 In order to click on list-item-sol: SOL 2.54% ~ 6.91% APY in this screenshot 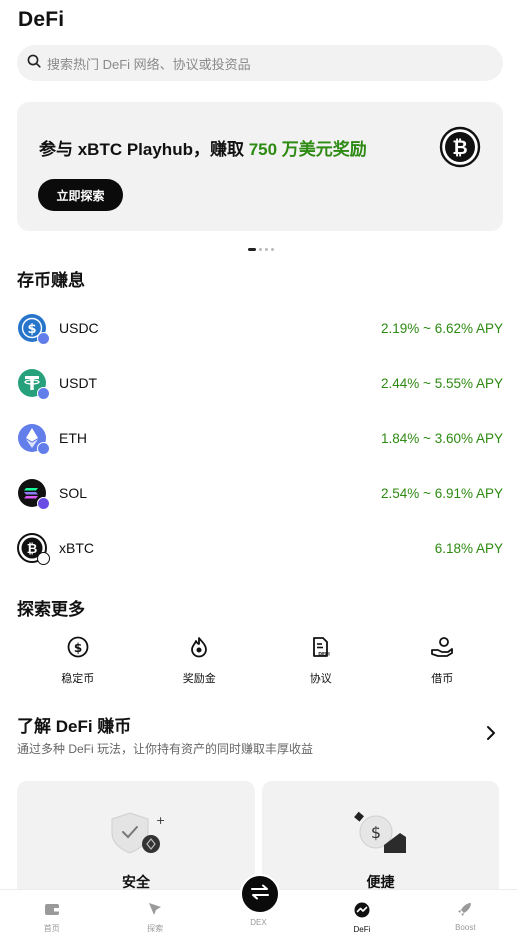, I will do `click(260, 493)`.